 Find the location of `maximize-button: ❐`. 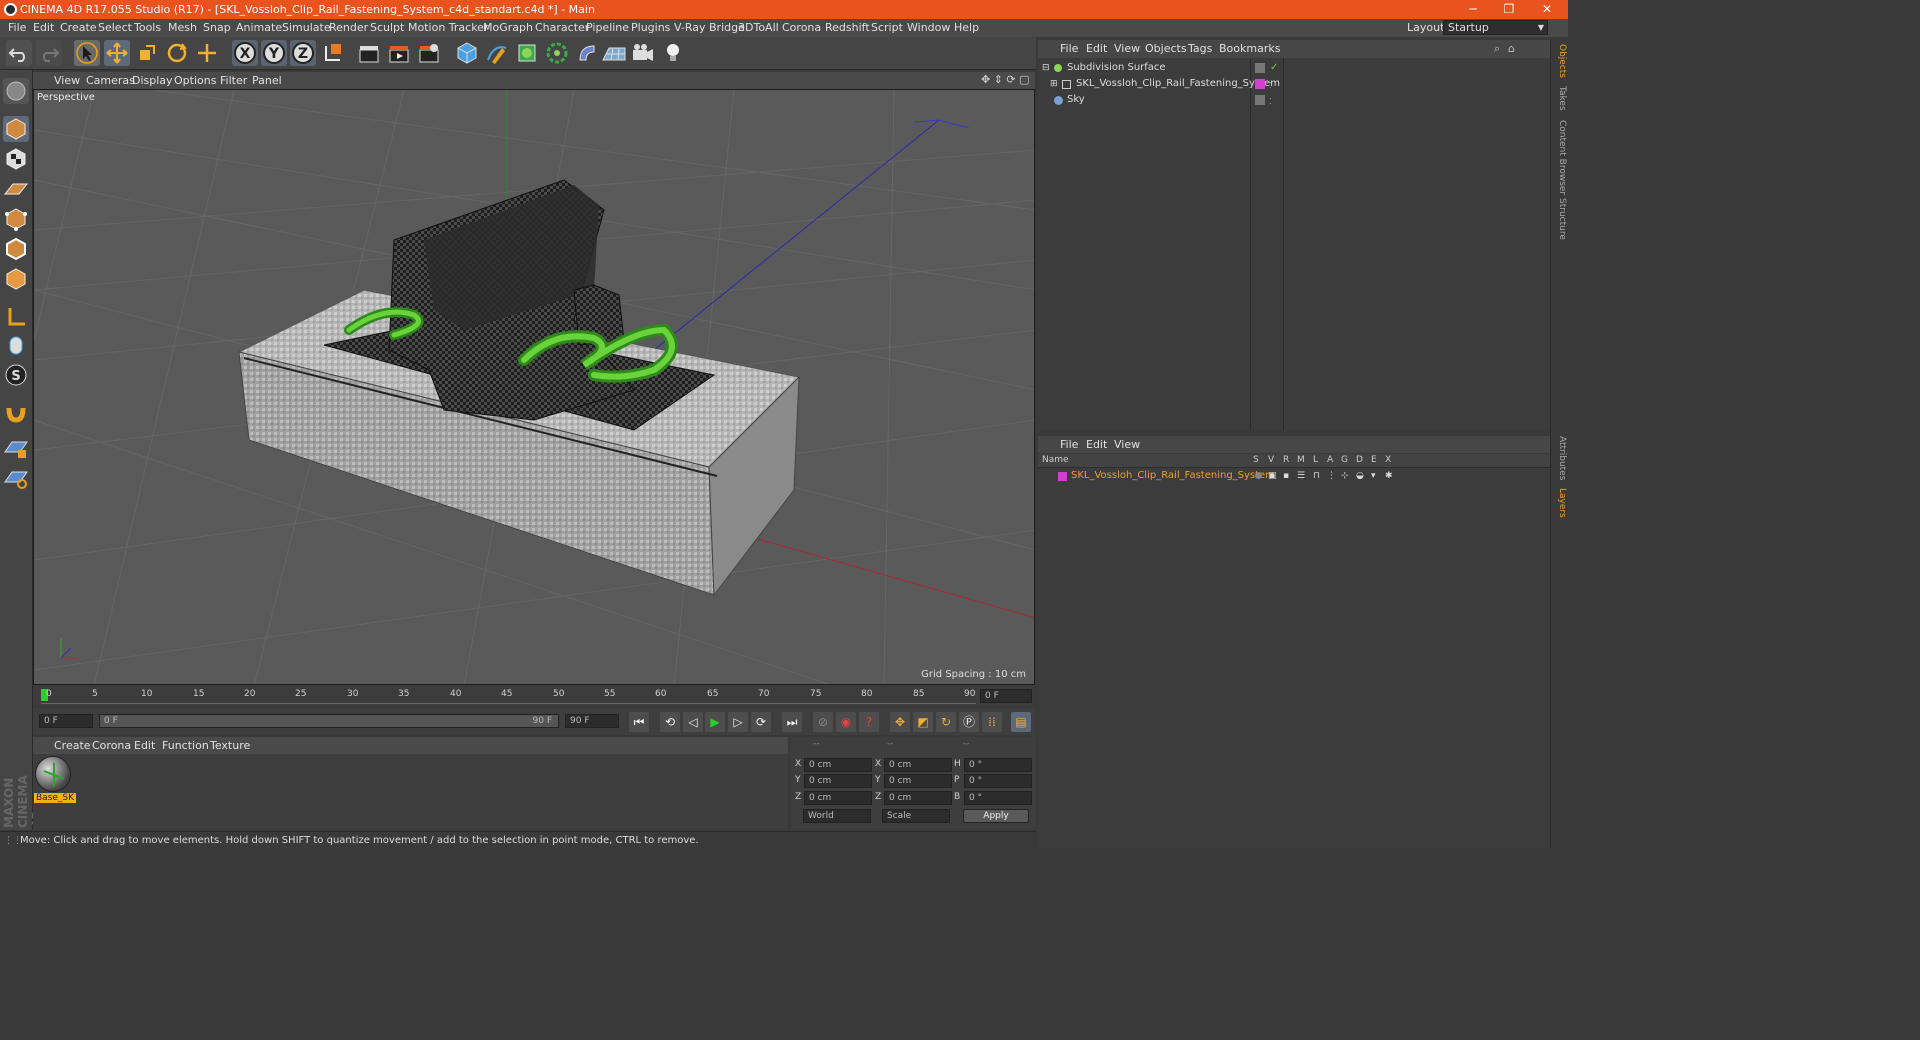

maximize-button: ❐ is located at coordinates (1509, 9).